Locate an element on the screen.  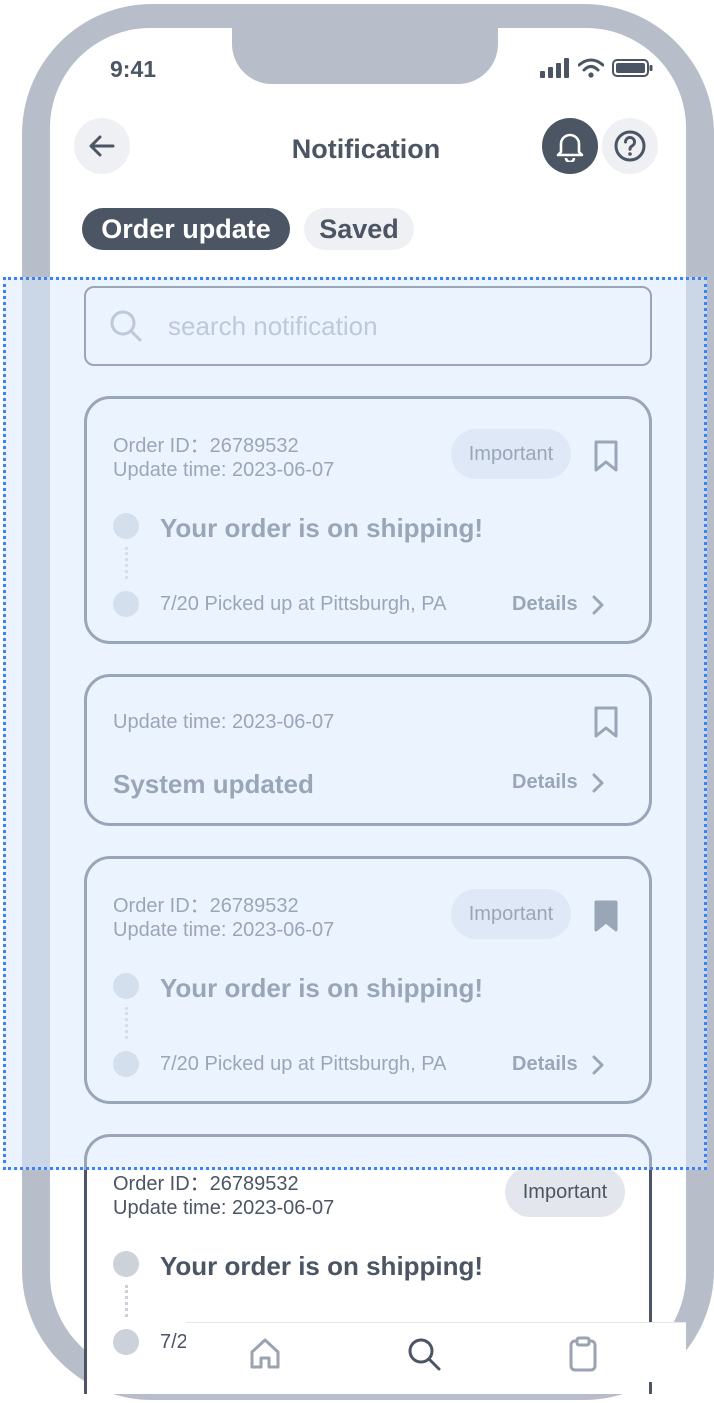
tab-order-update: Order update is located at coordinates (186, 229).